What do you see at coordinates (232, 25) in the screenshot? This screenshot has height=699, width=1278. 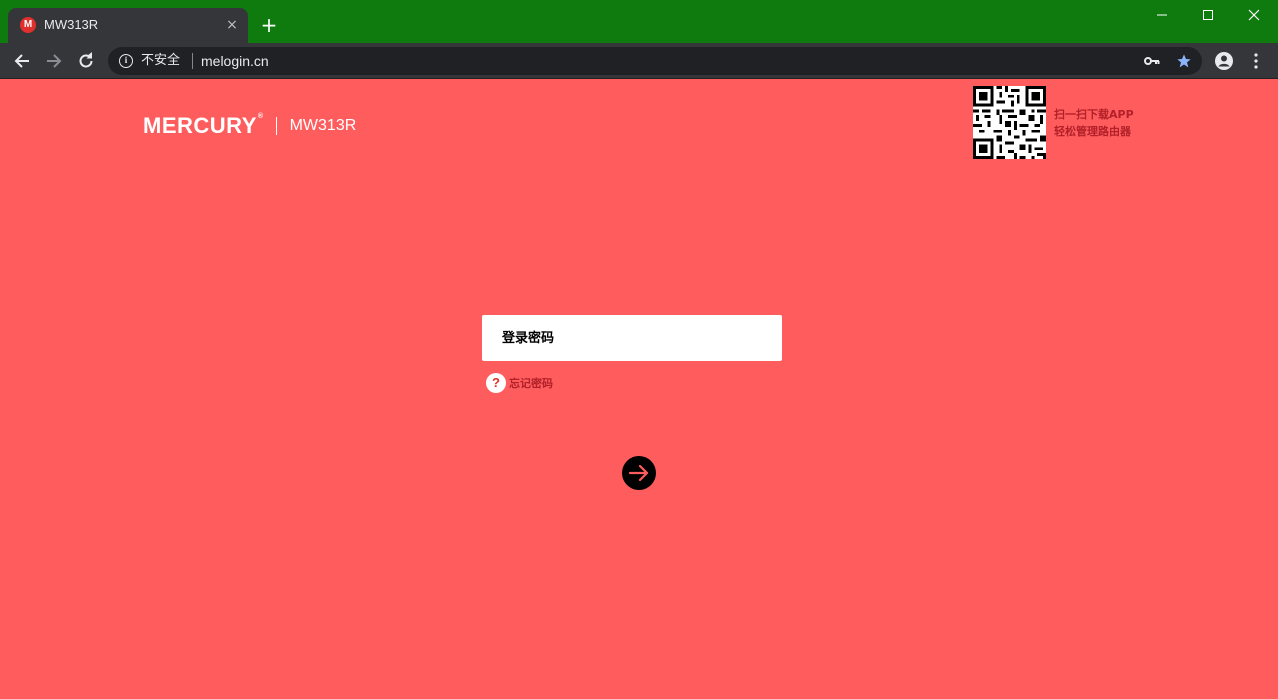 I see `tab-close-icon: ×` at bounding box center [232, 25].